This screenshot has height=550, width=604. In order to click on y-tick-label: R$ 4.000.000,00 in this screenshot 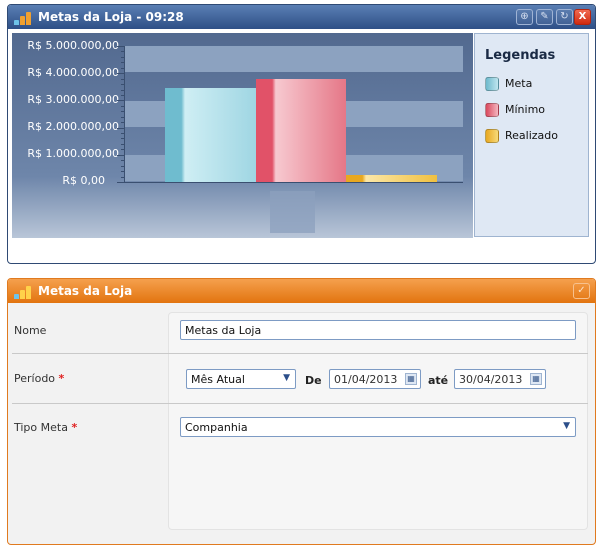, I will do `click(73, 72)`.